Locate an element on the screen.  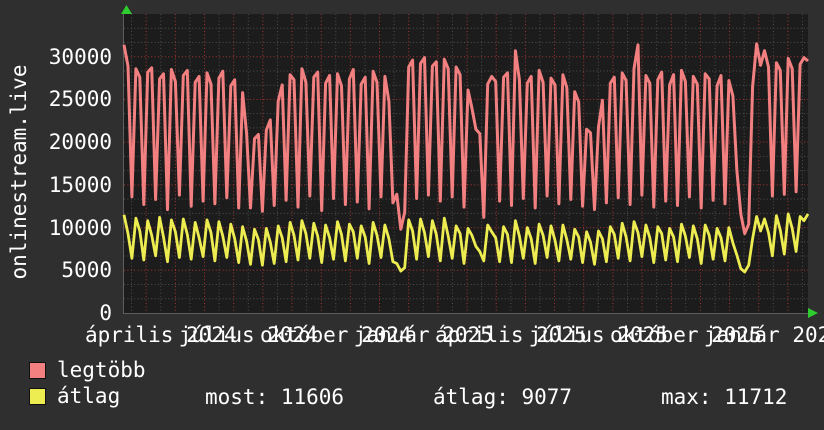
x-axis-tick-label: január 2026 is located at coordinates (763, 335).